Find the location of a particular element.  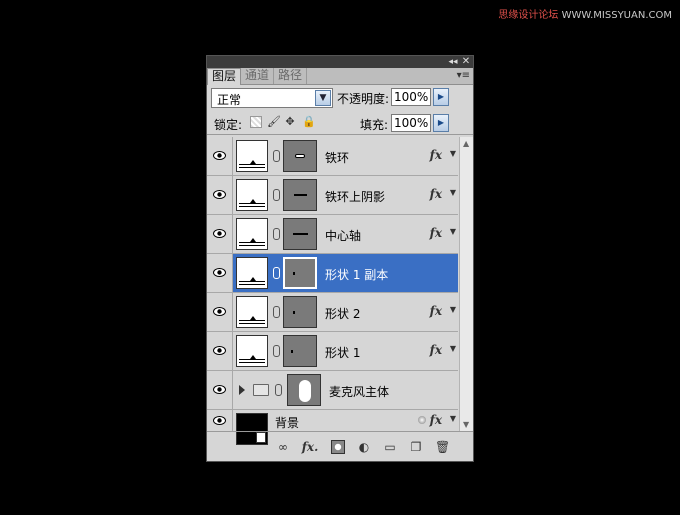

layer-row: 中心轴 fx ▼ is located at coordinates (332, 234).